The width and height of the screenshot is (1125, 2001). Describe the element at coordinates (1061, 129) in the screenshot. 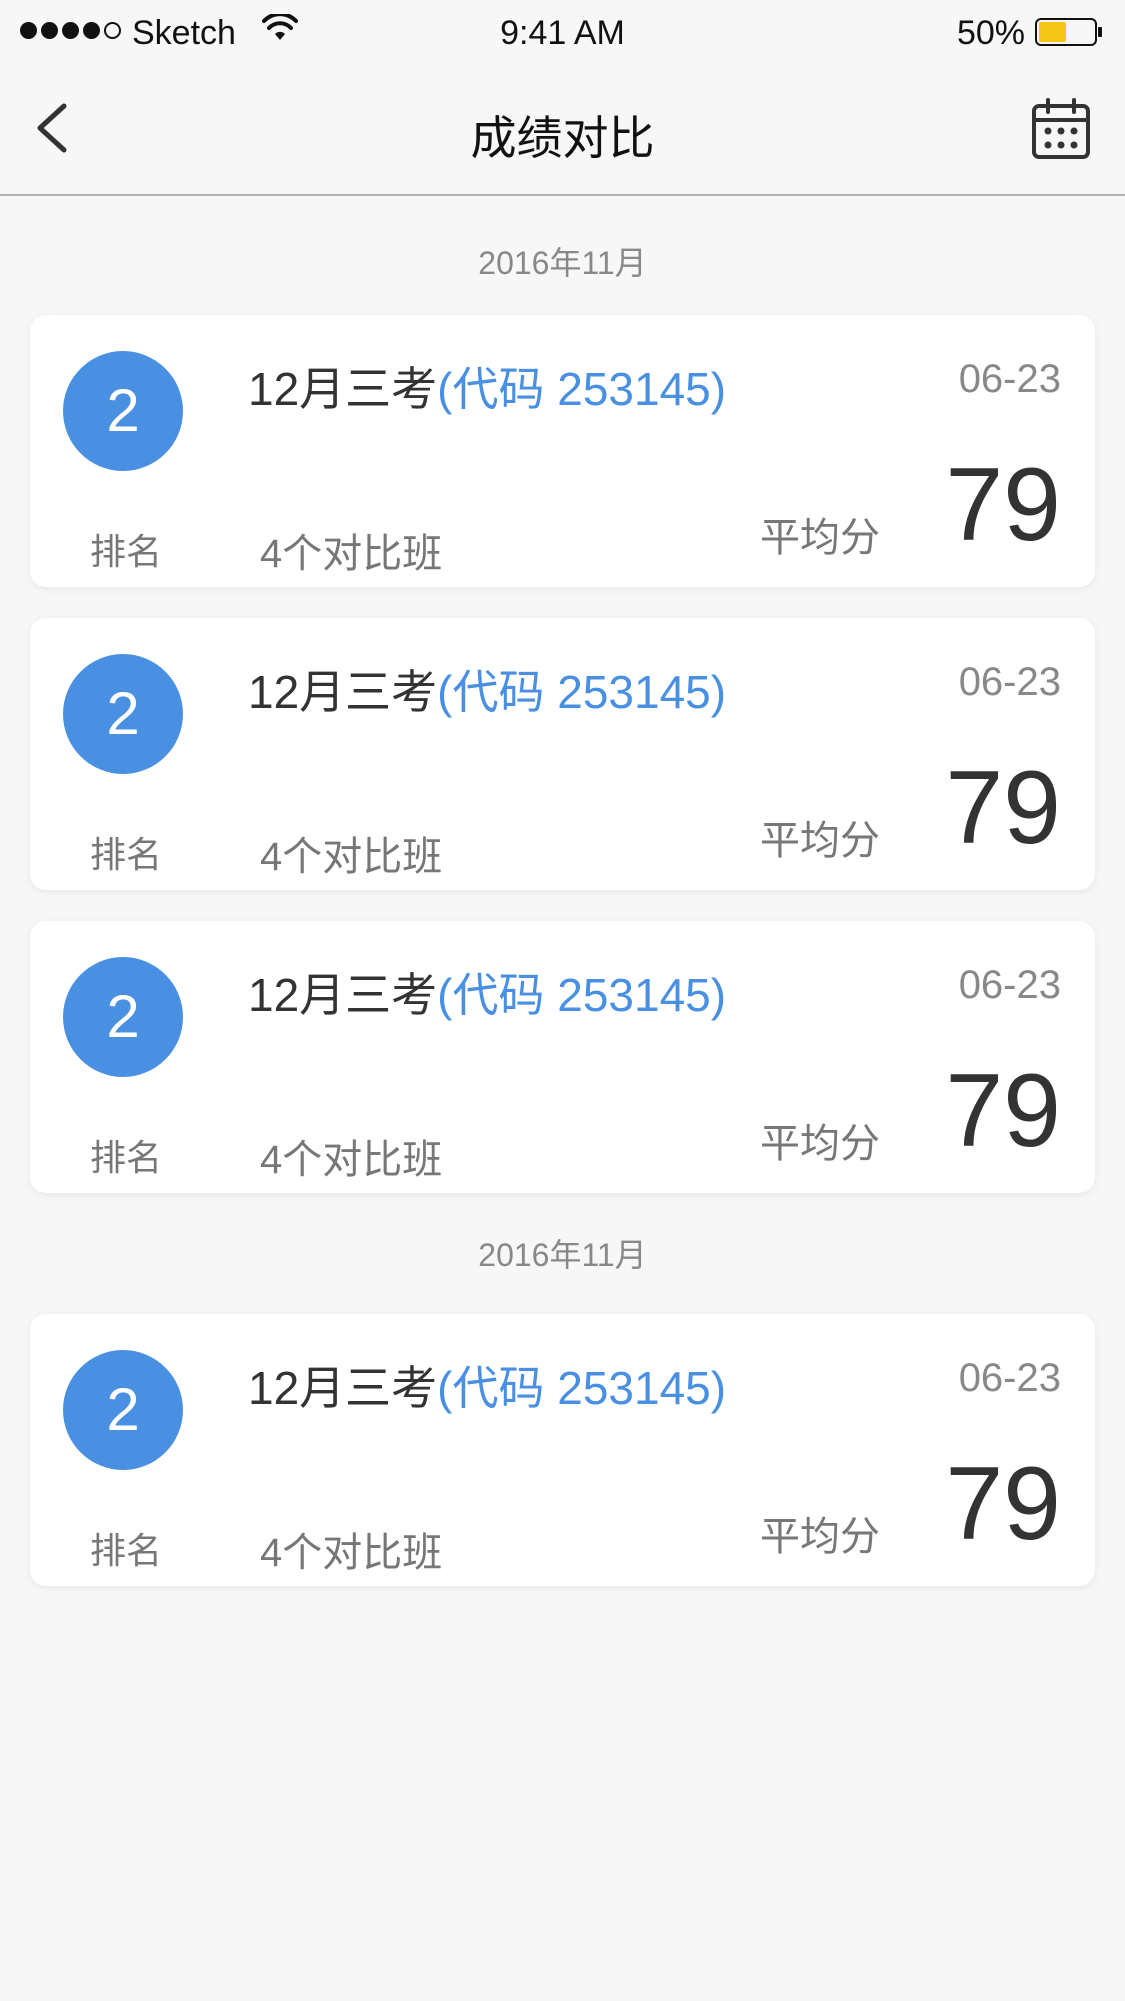

I see `calendar-icon` at that location.